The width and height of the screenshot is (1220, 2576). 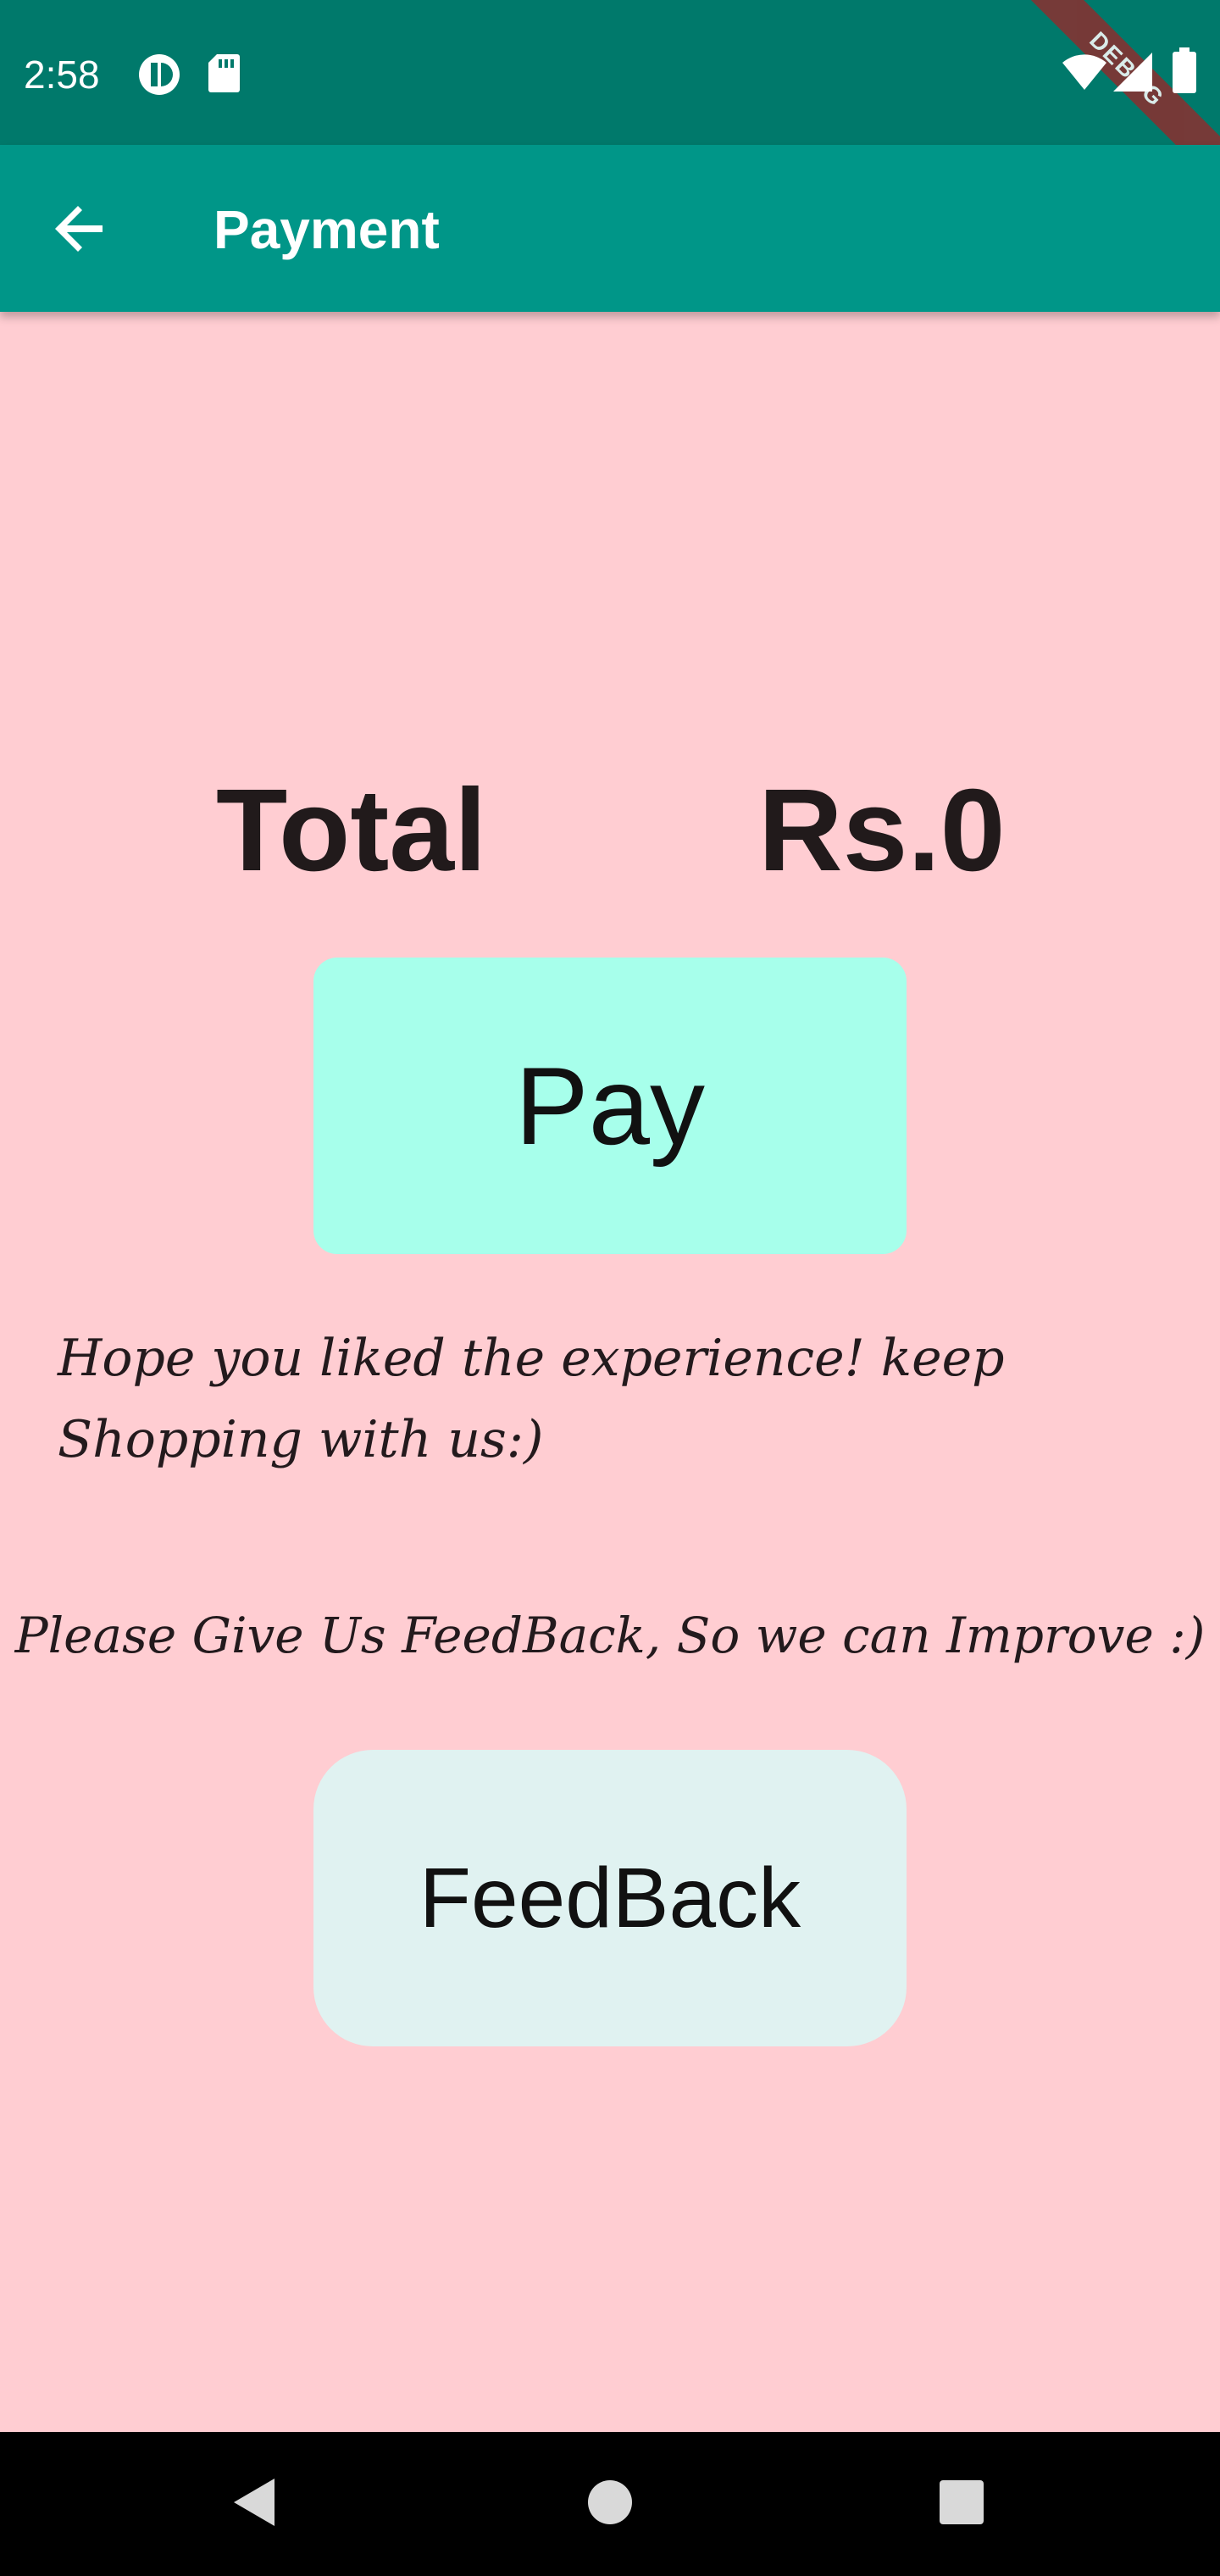 What do you see at coordinates (327, 229) in the screenshot?
I see `page-title: Payment` at bounding box center [327, 229].